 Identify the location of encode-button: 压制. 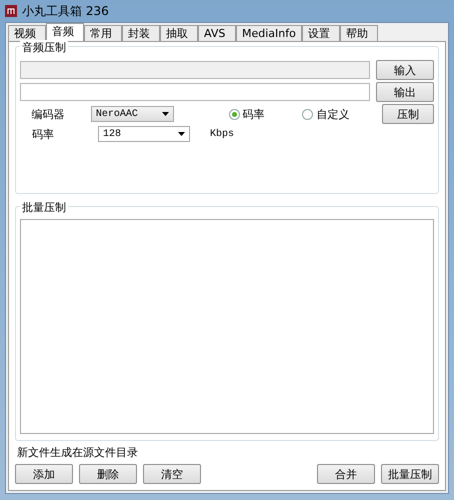
(408, 114).